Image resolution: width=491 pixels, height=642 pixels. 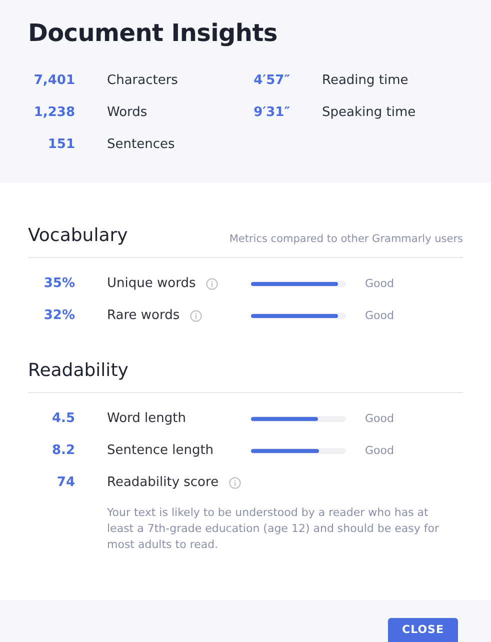 What do you see at coordinates (58, 284) in the screenshot?
I see `metric-value: 35%` at bounding box center [58, 284].